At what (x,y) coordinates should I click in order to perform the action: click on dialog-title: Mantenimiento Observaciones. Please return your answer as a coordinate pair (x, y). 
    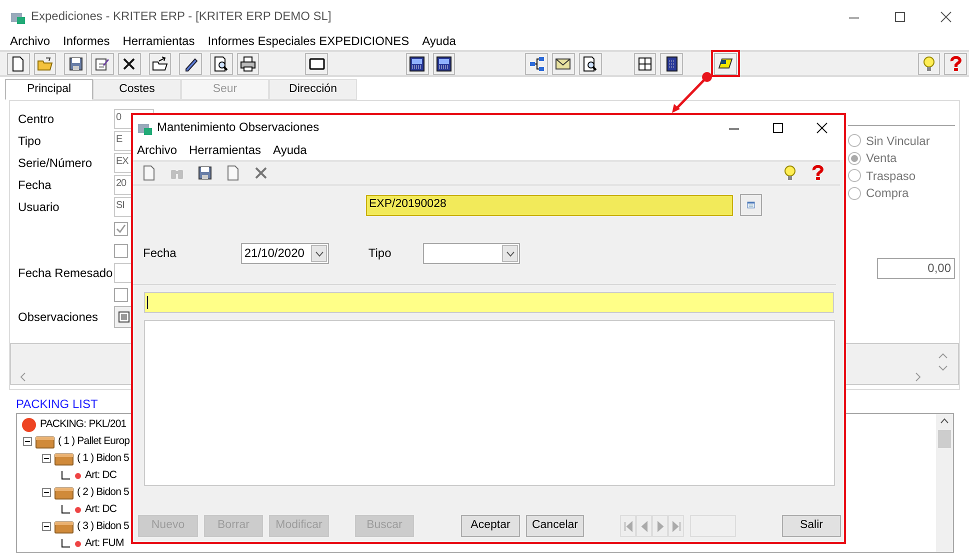
    Looking at the image, I should click on (238, 127).